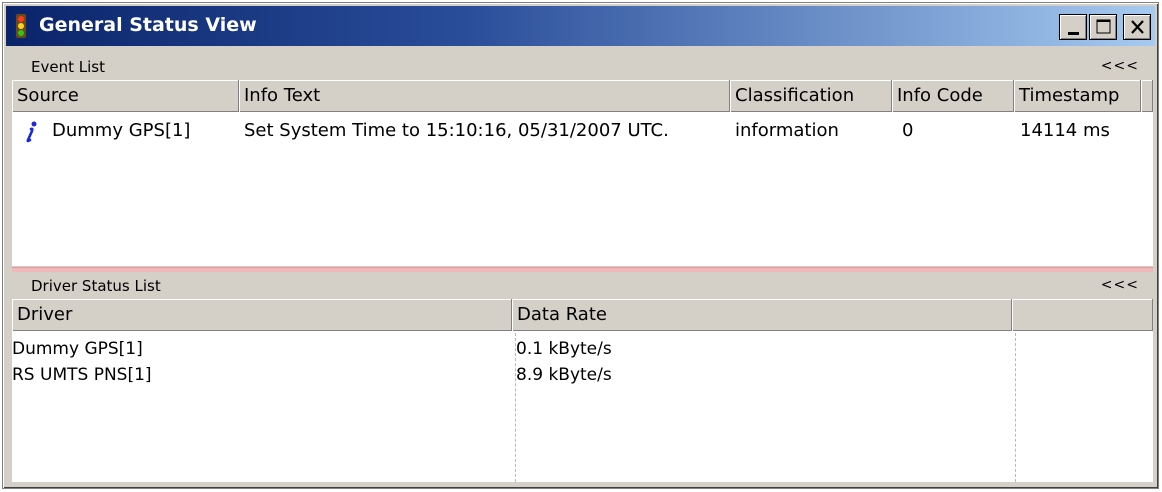 This screenshot has width=1162, height=492. I want to click on close-button, so click(1137, 27).